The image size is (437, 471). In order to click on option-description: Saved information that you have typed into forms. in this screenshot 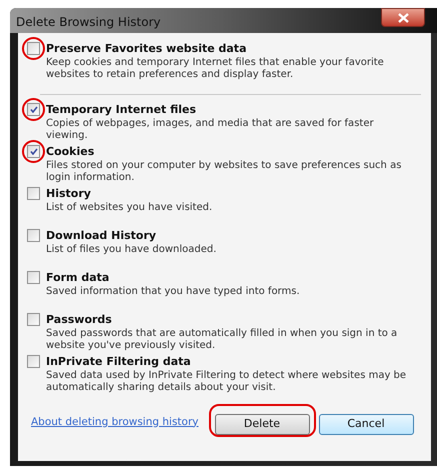, I will do `click(173, 292)`.